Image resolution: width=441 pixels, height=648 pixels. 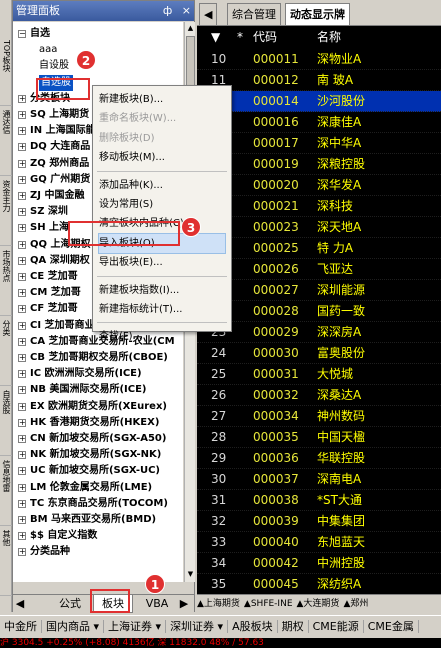 What do you see at coordinates (98, 390) in the screenshot?
I see `tree-item: + NB 美国洲际交易所(ICE)` at bounding box center [98, 390].